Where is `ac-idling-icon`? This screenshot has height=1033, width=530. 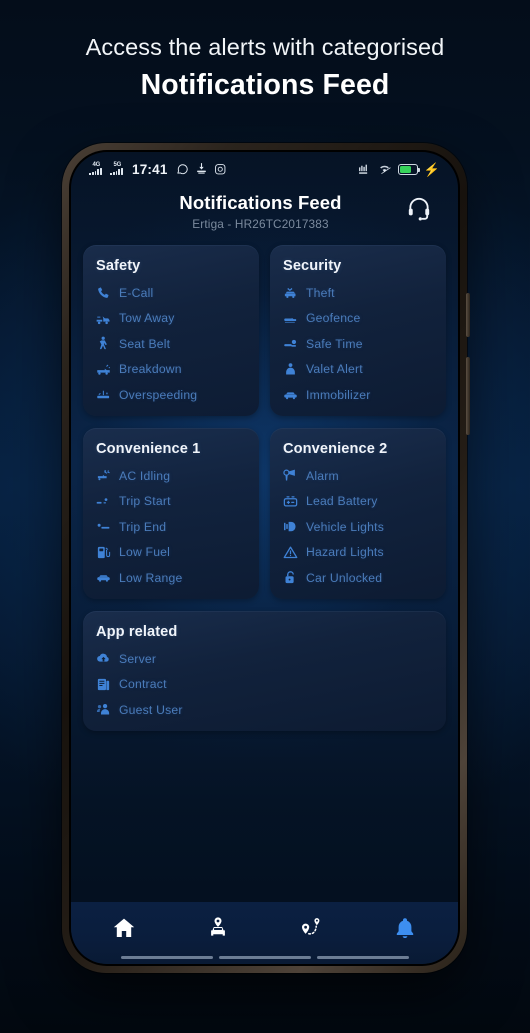 ac-idling-icon is located at coordinates (103, 475).